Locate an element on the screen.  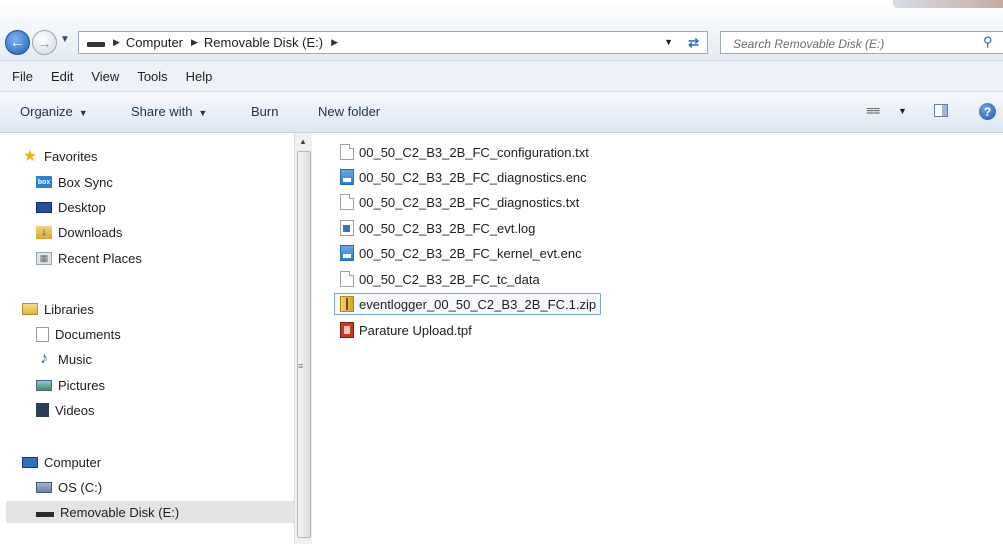
file-item: 00_50_C2_B3_2B_FC_diagnostics.enc is located at coordinates (463, 177).